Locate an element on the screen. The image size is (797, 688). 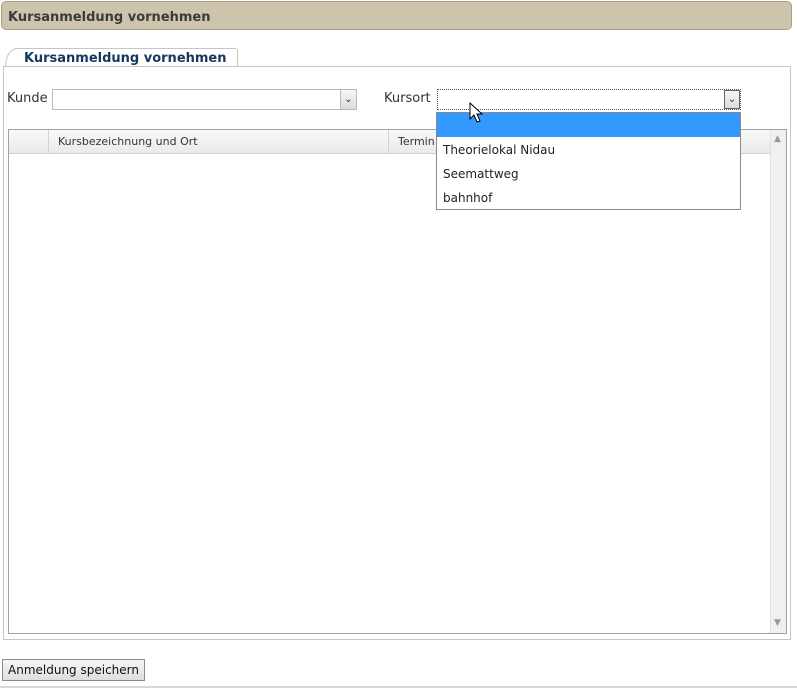
grid-scrollbar: ▲ ▼ is located at coordinates (778, 381).